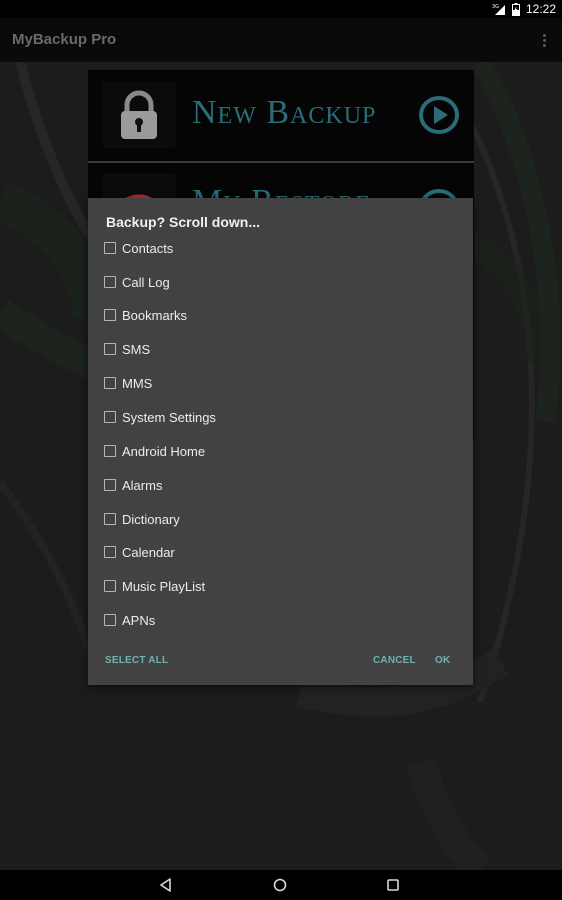 The width and height of the screenshot is (562, 900). I want to click on option-calendar: Calendar, so click(139, 552).